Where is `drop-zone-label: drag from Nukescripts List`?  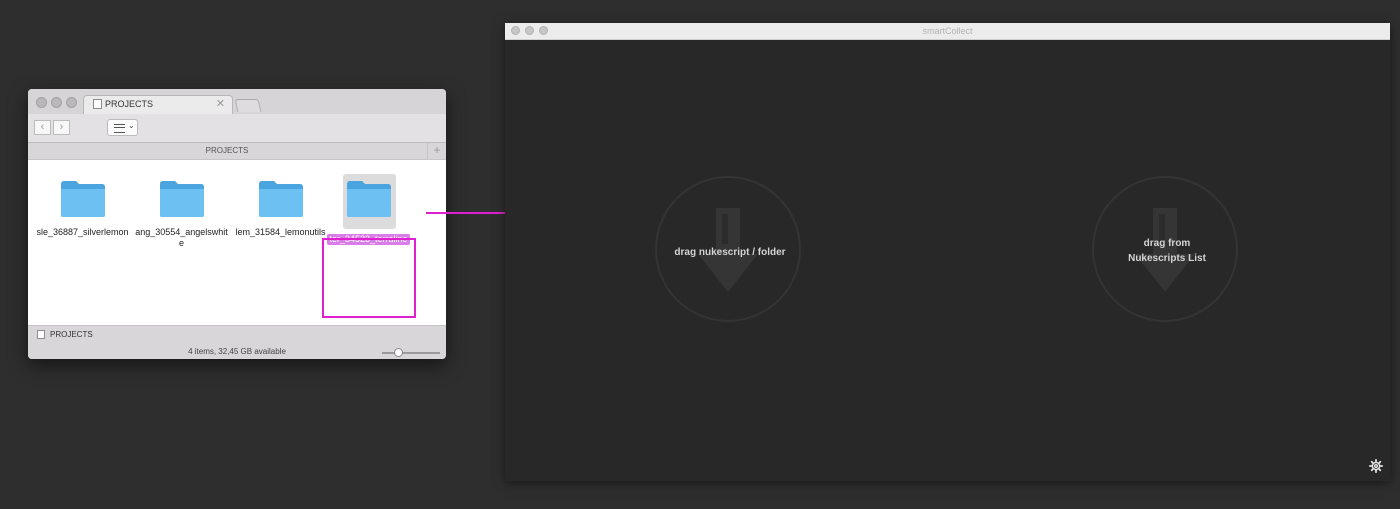 drop-zone-label: drag from Nukescripts List is located at coordinates (1167, 251).